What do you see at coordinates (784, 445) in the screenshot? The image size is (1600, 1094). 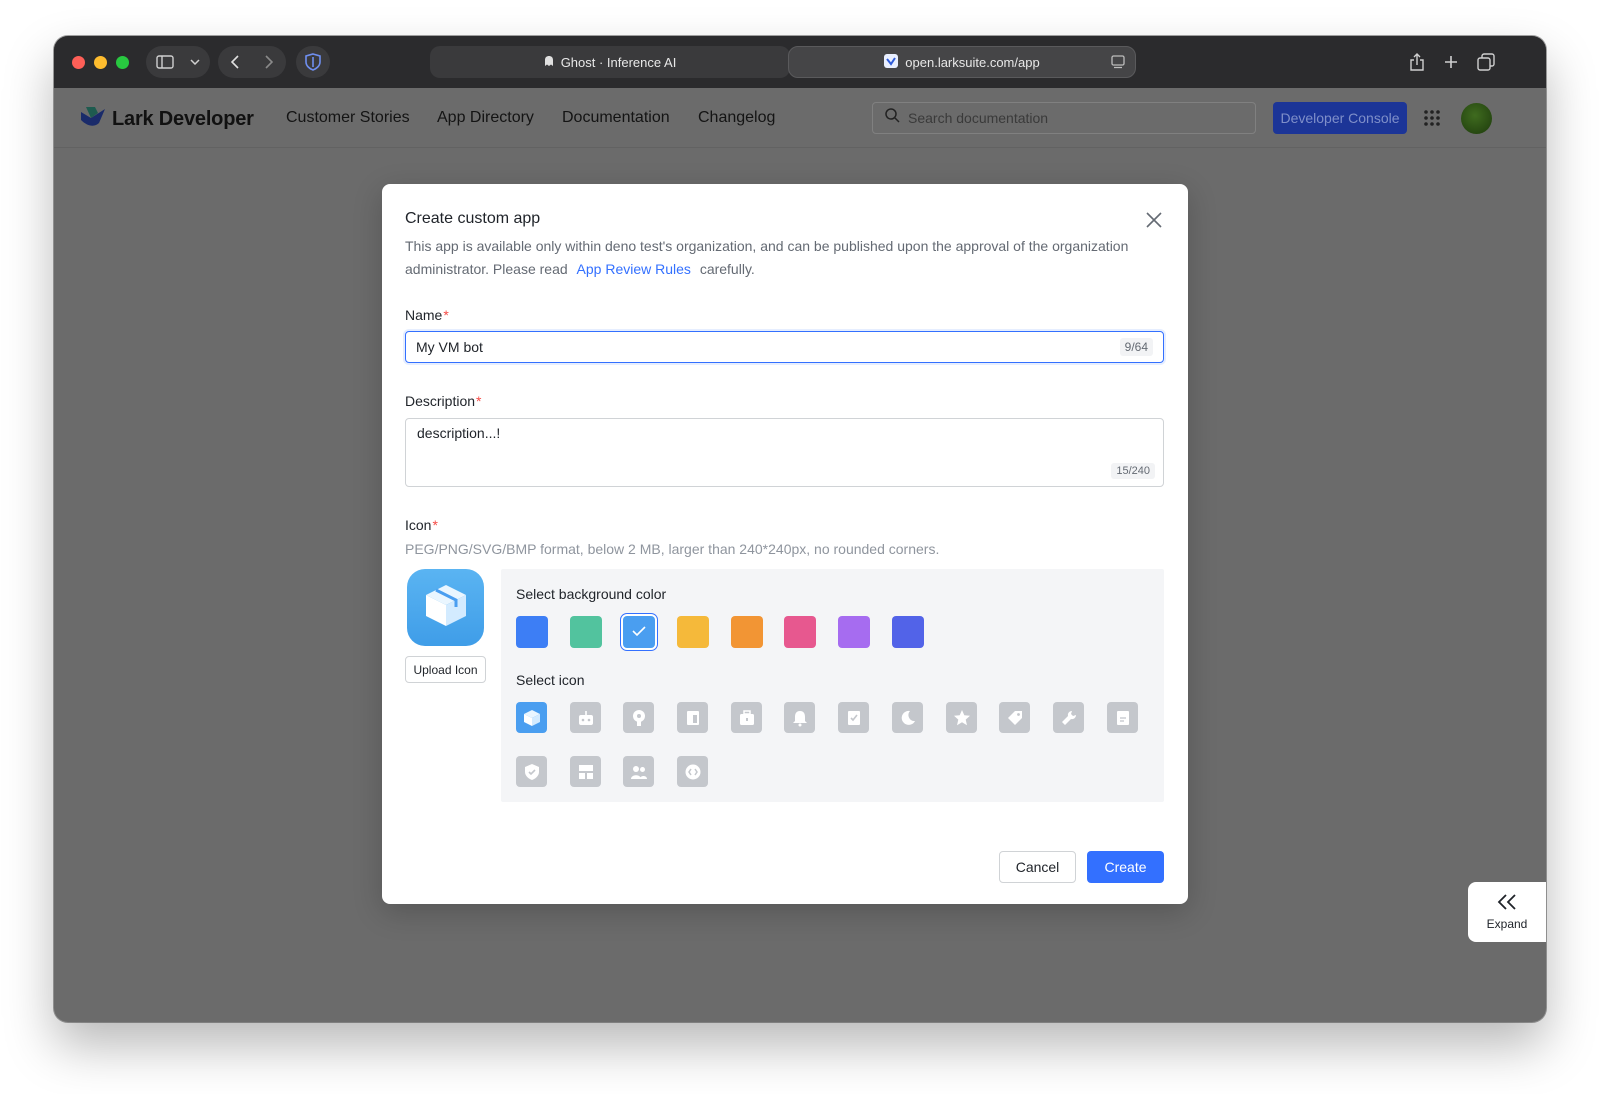 I see `description-textarea: description...!` at bounding box center [784, 445].